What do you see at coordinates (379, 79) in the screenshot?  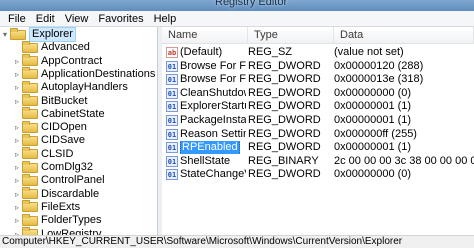 I see `value-data: 0x0000013e (318)` at bounding box center [379, 79].